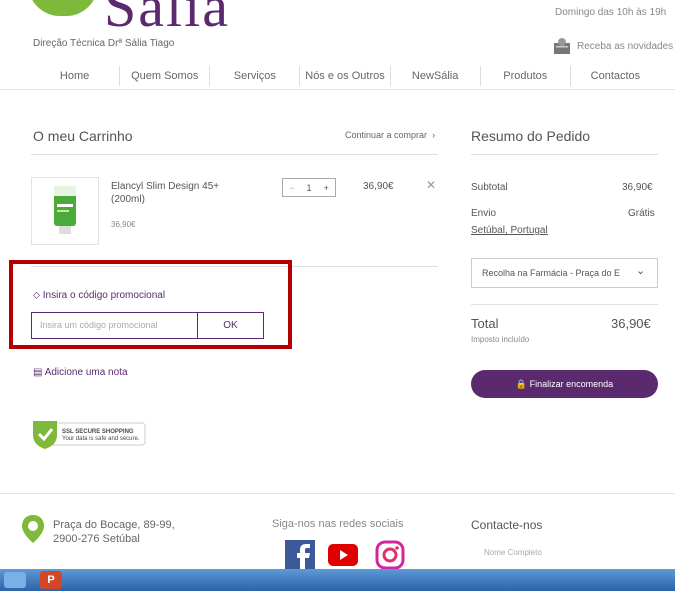  Describe the element at coordinates (564, 154) in the screenshot. I see `summary-divider-top` at that location.